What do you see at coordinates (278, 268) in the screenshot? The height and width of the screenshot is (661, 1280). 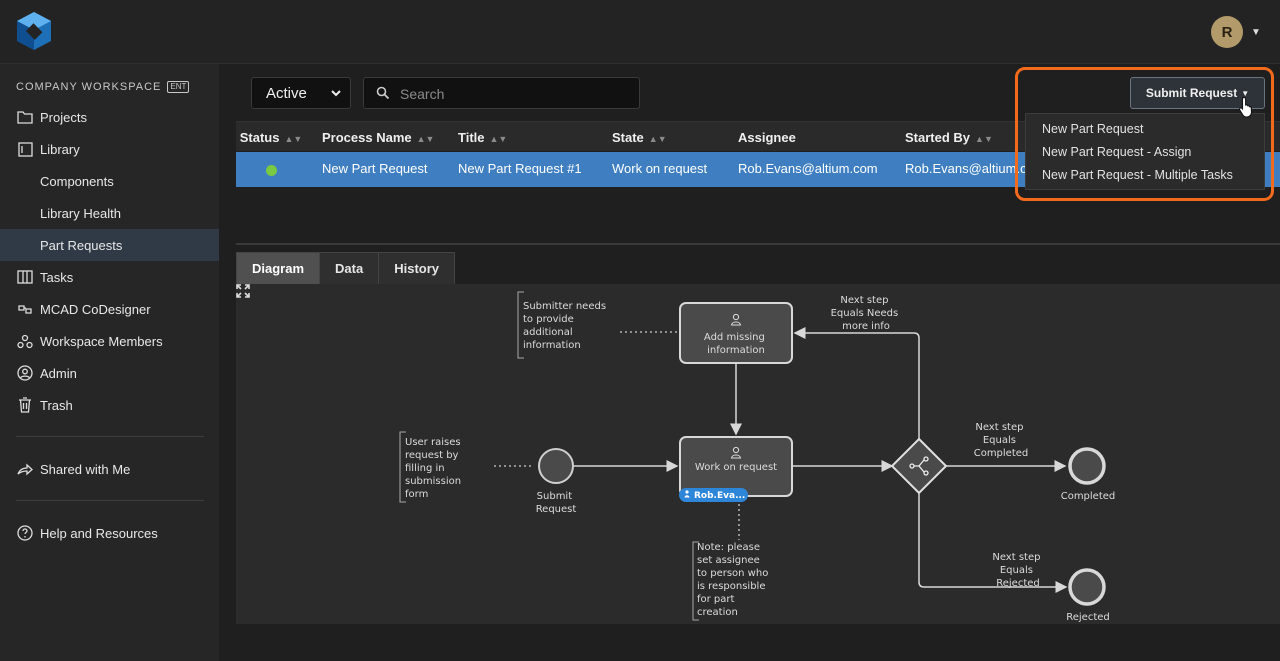 I see `tab-diagram: Diagram` at bounding box center [278, 268].